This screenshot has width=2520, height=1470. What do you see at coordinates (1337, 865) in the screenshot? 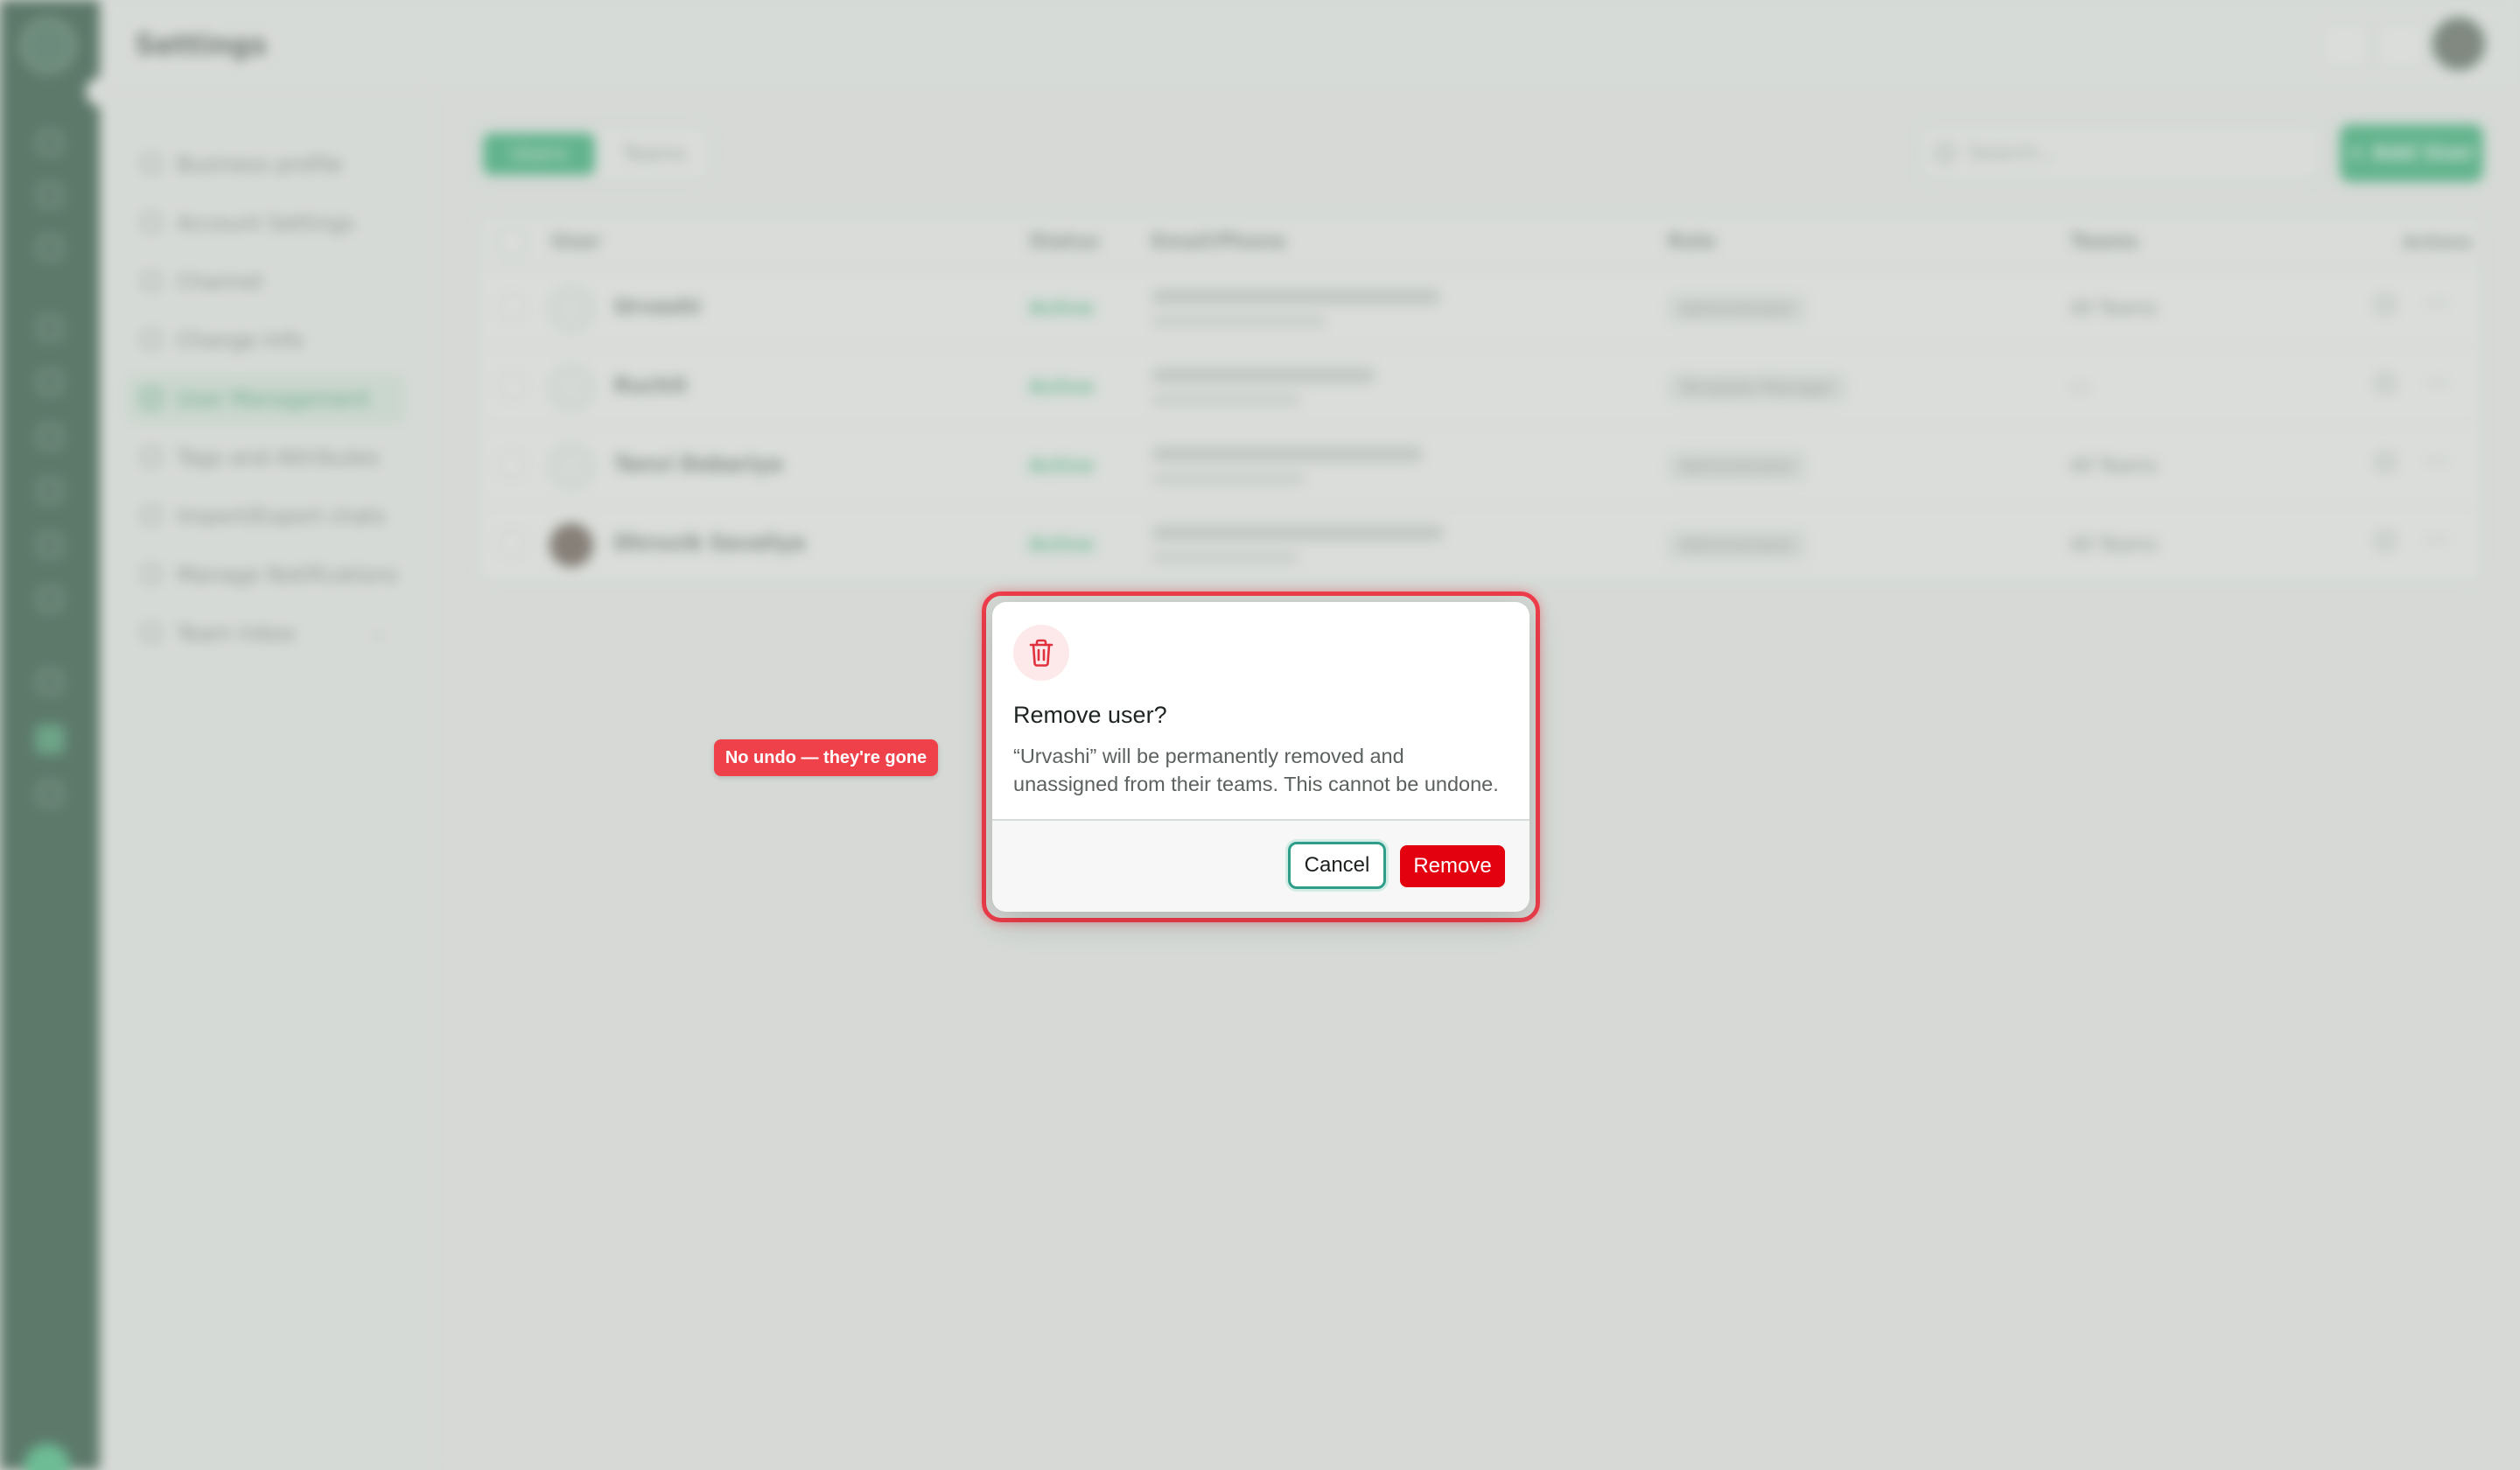
I see `cancel-button: Cancel` at bounding box center [1337, 865].